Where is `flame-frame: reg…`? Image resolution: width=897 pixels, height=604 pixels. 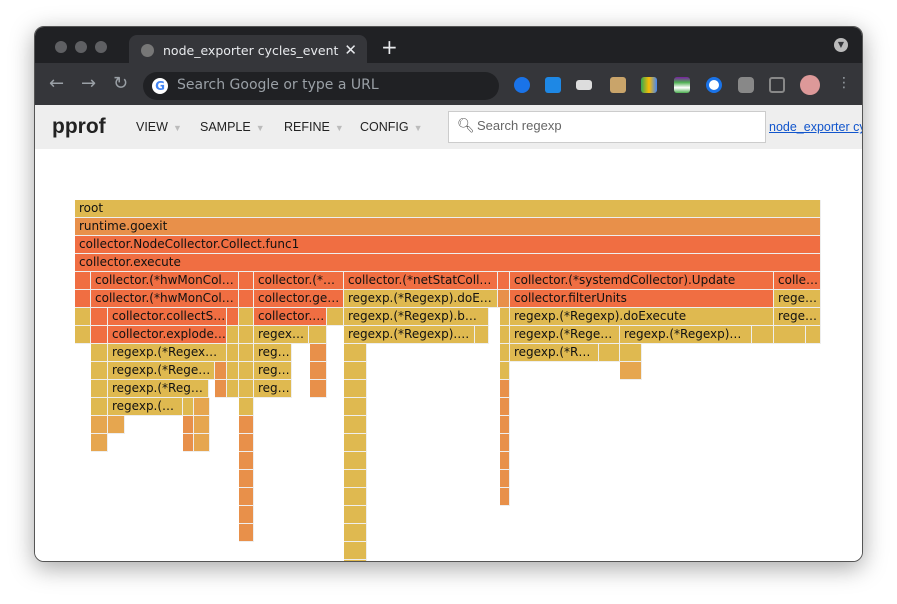
flame-frame: reg… is located at coordinates (273, 371).